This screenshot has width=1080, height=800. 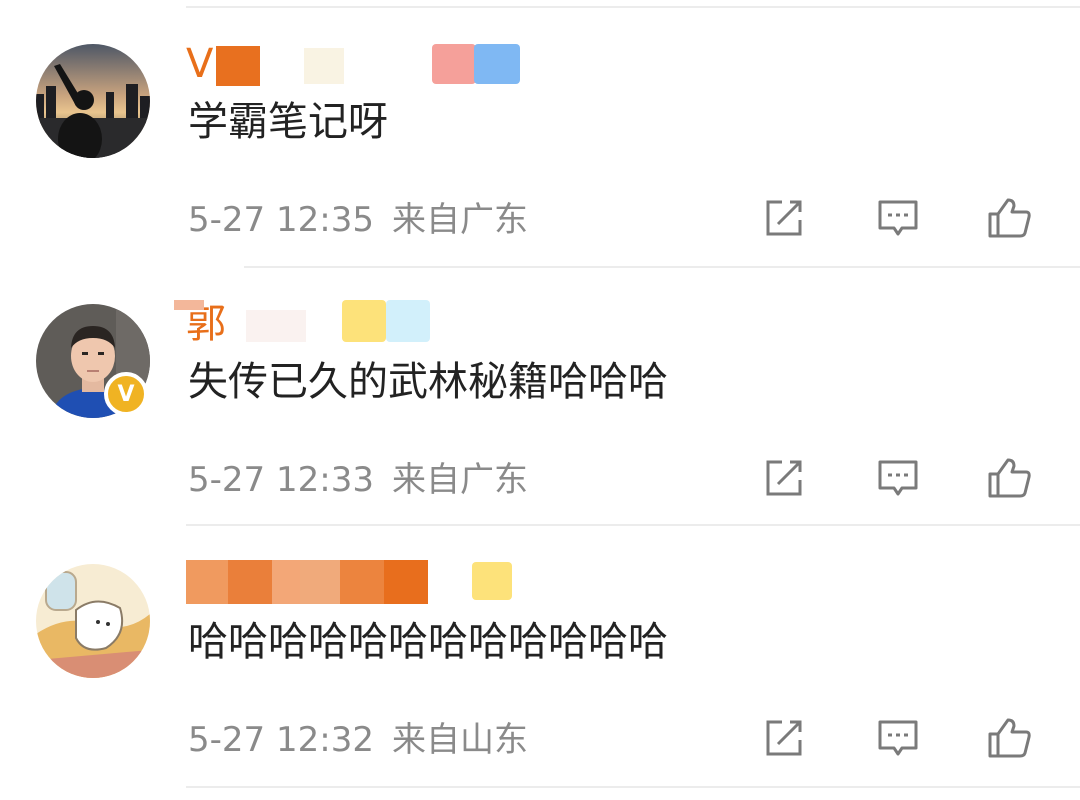 What do you see at coordinates (428, 642) in the screenshot?
I see `comment-text: 哈哈哈哈哈哈哈哈哈哈哈哈` at bounding box center [428, 642].